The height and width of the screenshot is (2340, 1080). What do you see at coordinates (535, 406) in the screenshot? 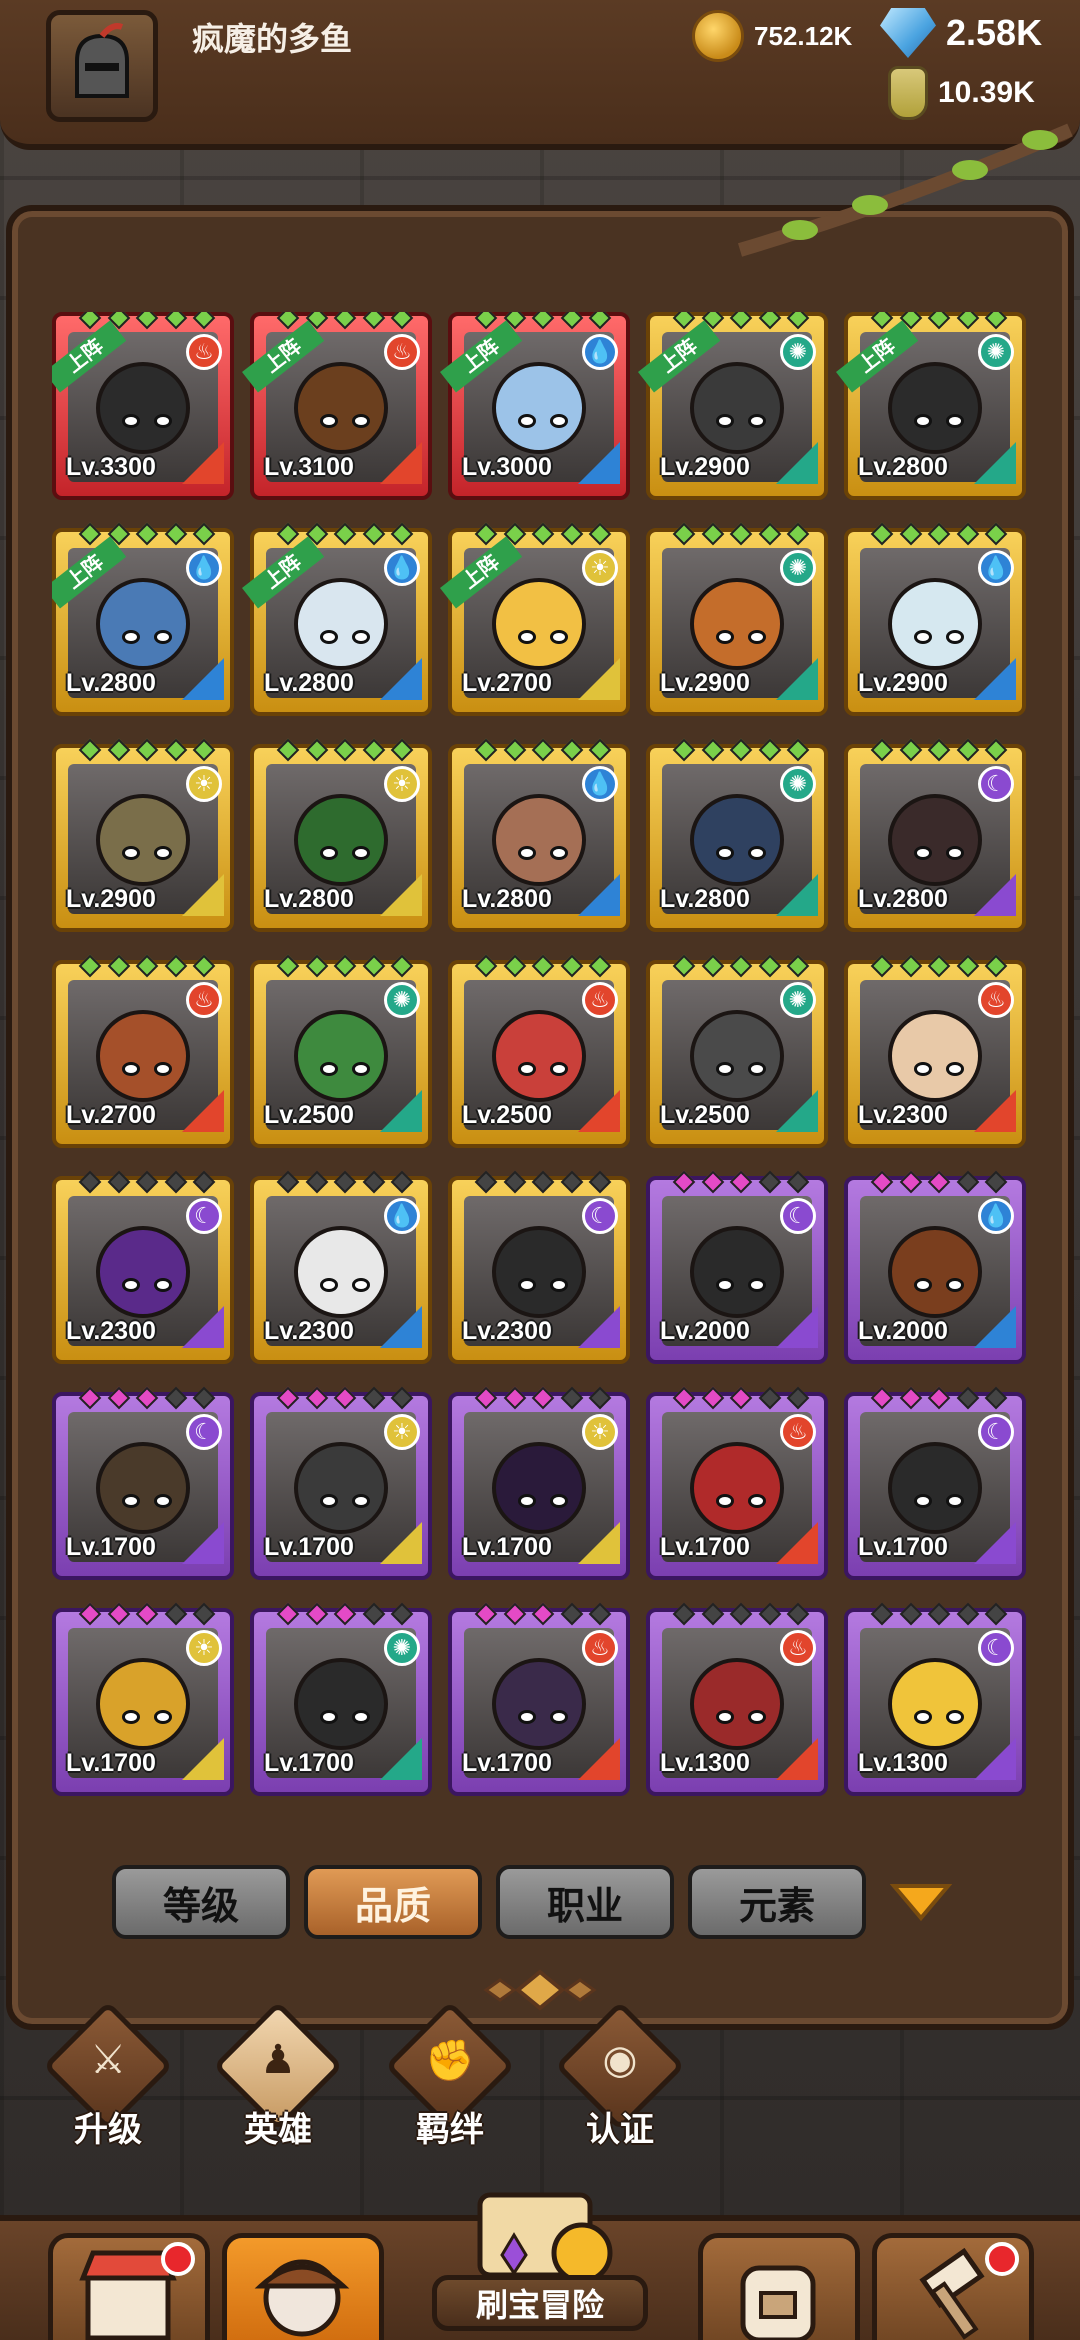
I see `hero-card: 上阵 💧 Lv.3000` at bounding box center [535, 406].